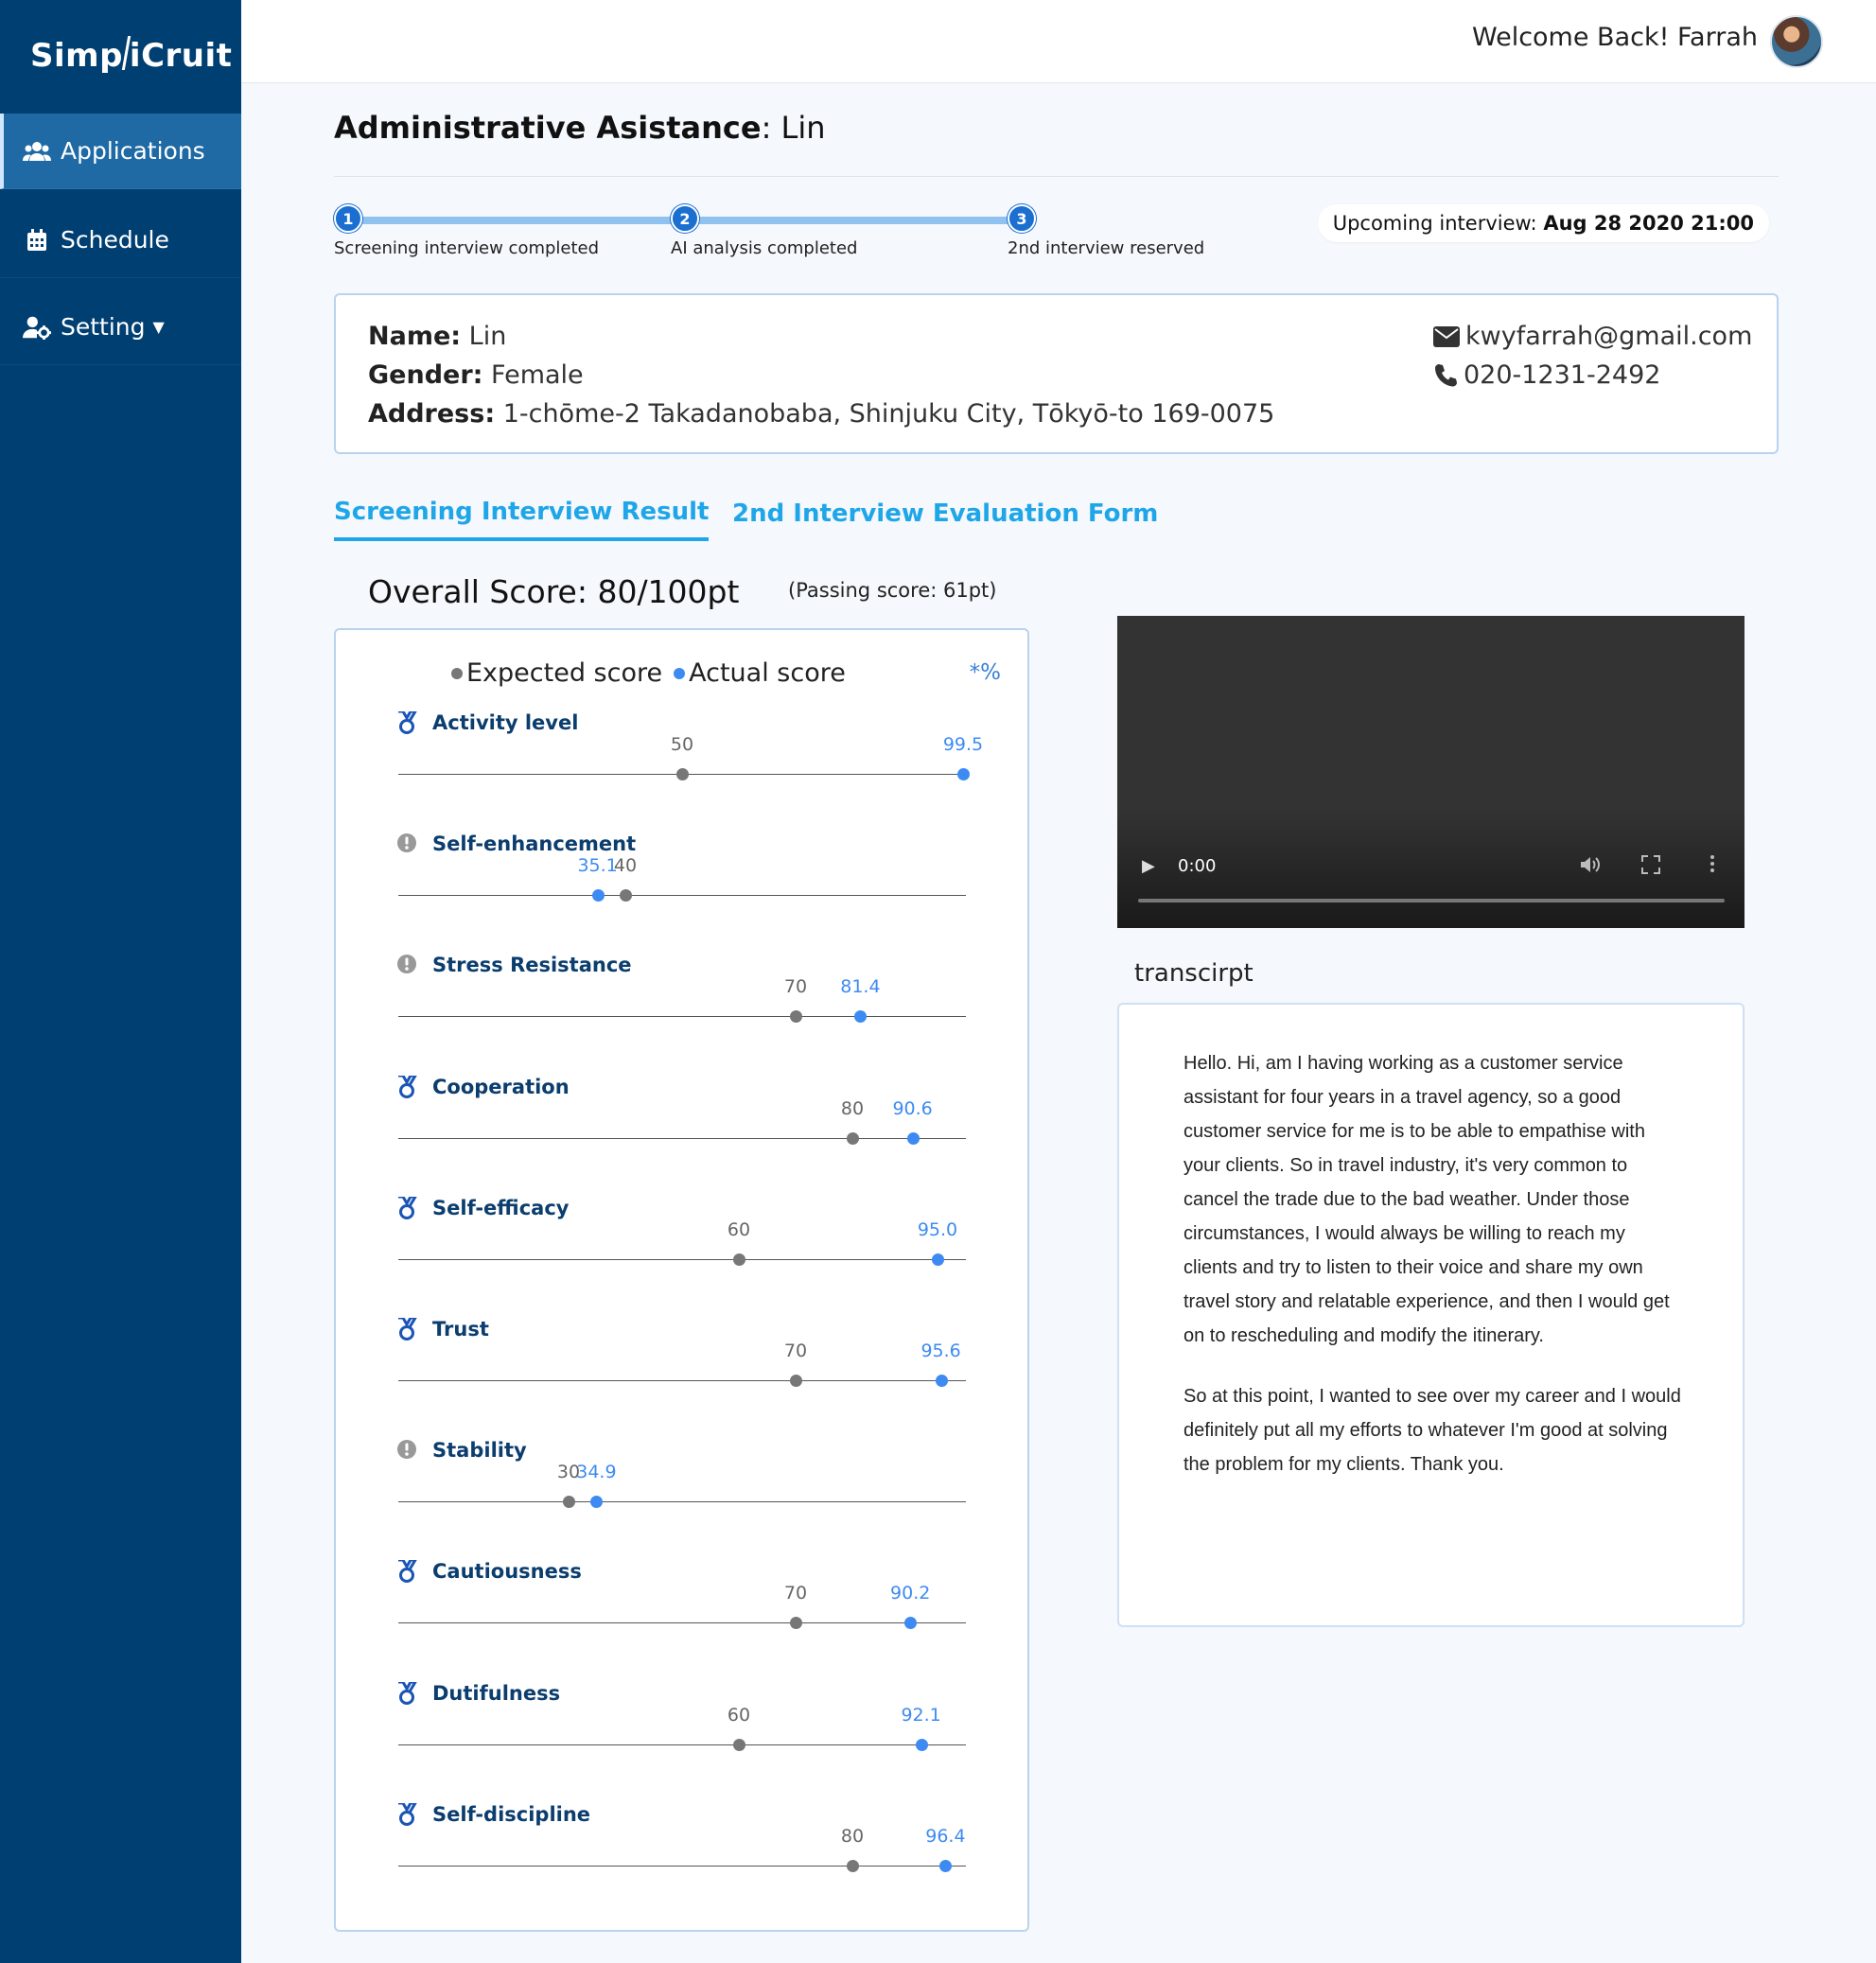  Describe the element at coordinates (1546, 375) in the screenshot. I see `candidate-phone: 020-1231-2492` at that location.